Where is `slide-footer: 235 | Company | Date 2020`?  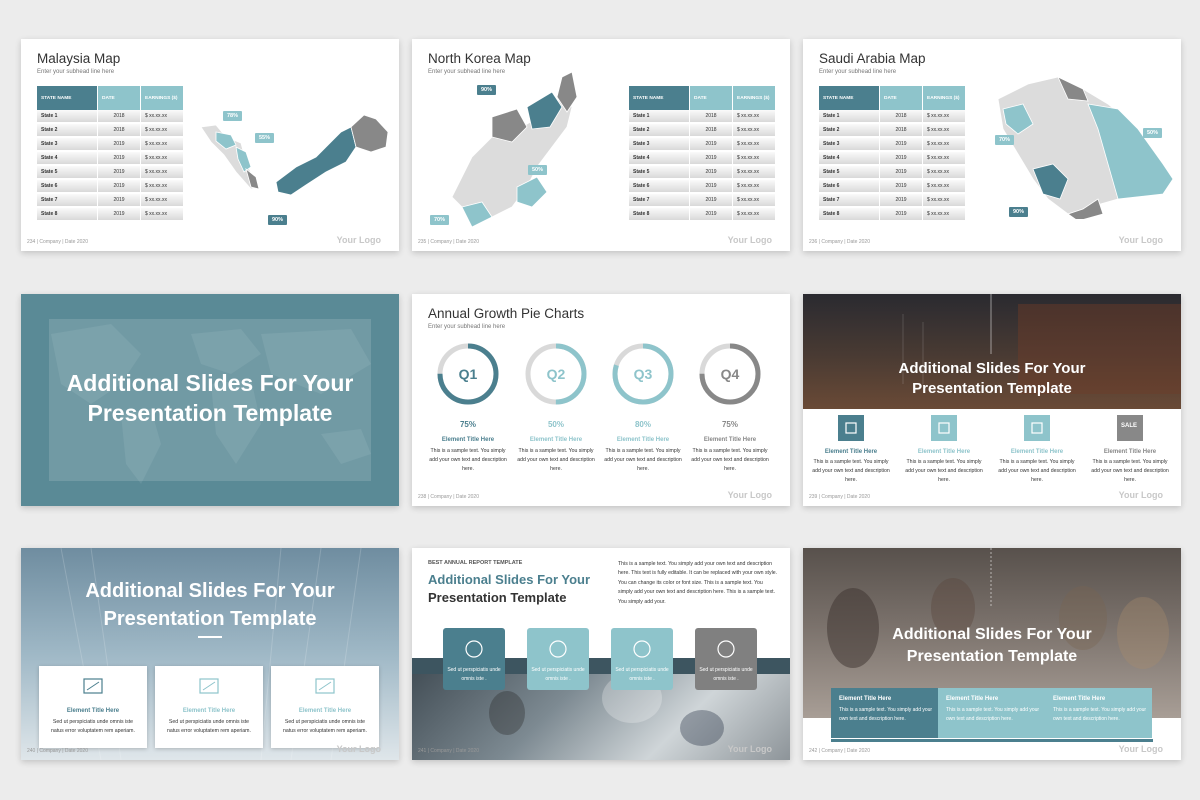
slide-footer: 235 | Company | Date 2020 is located at coordinates (448, 242).